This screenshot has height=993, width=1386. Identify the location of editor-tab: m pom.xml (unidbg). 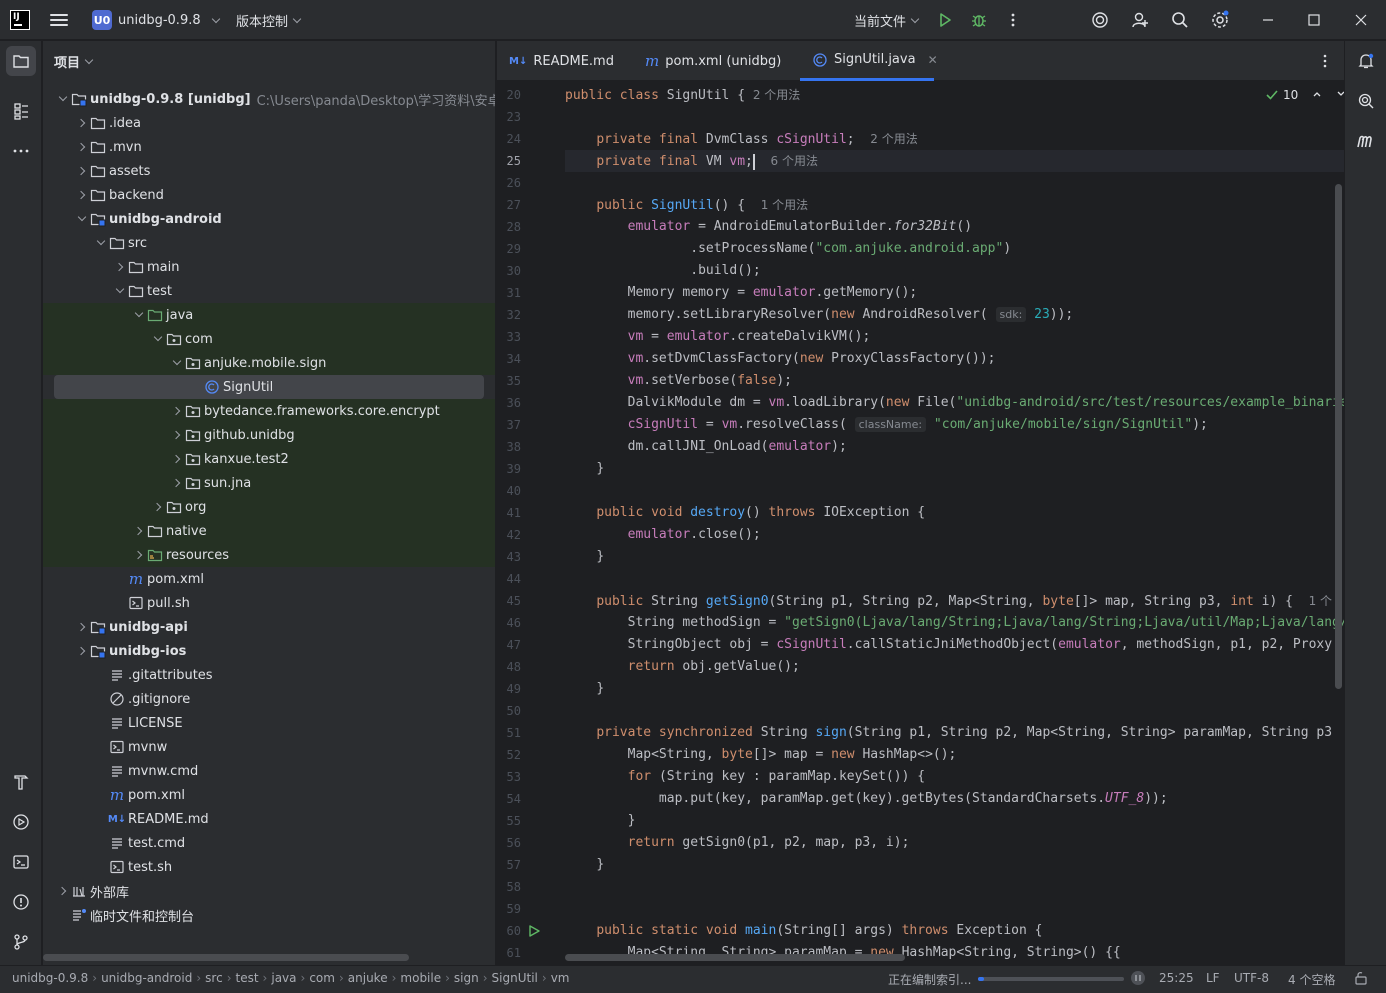
(716, 61).